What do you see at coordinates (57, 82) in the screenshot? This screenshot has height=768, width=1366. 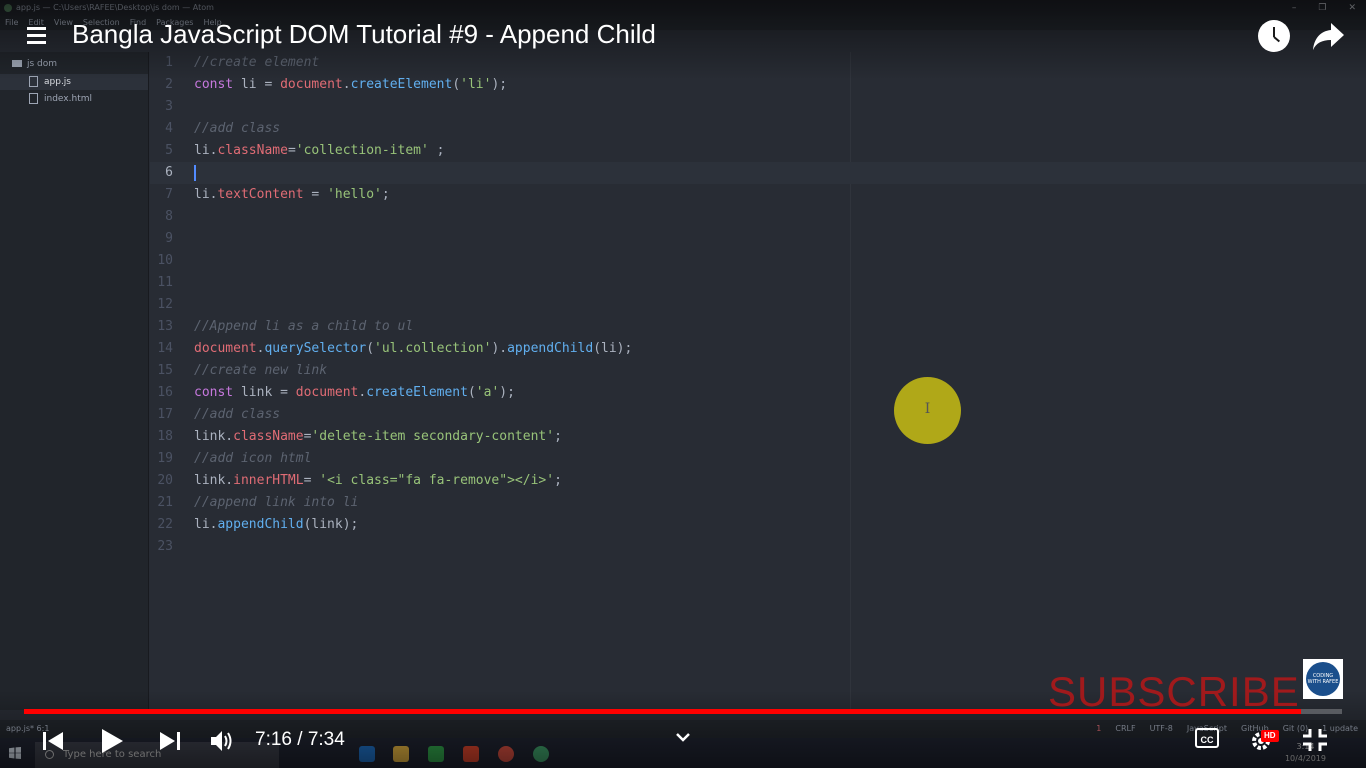 I see `tree-file-label: app.js` at bounding box center [57, 82].